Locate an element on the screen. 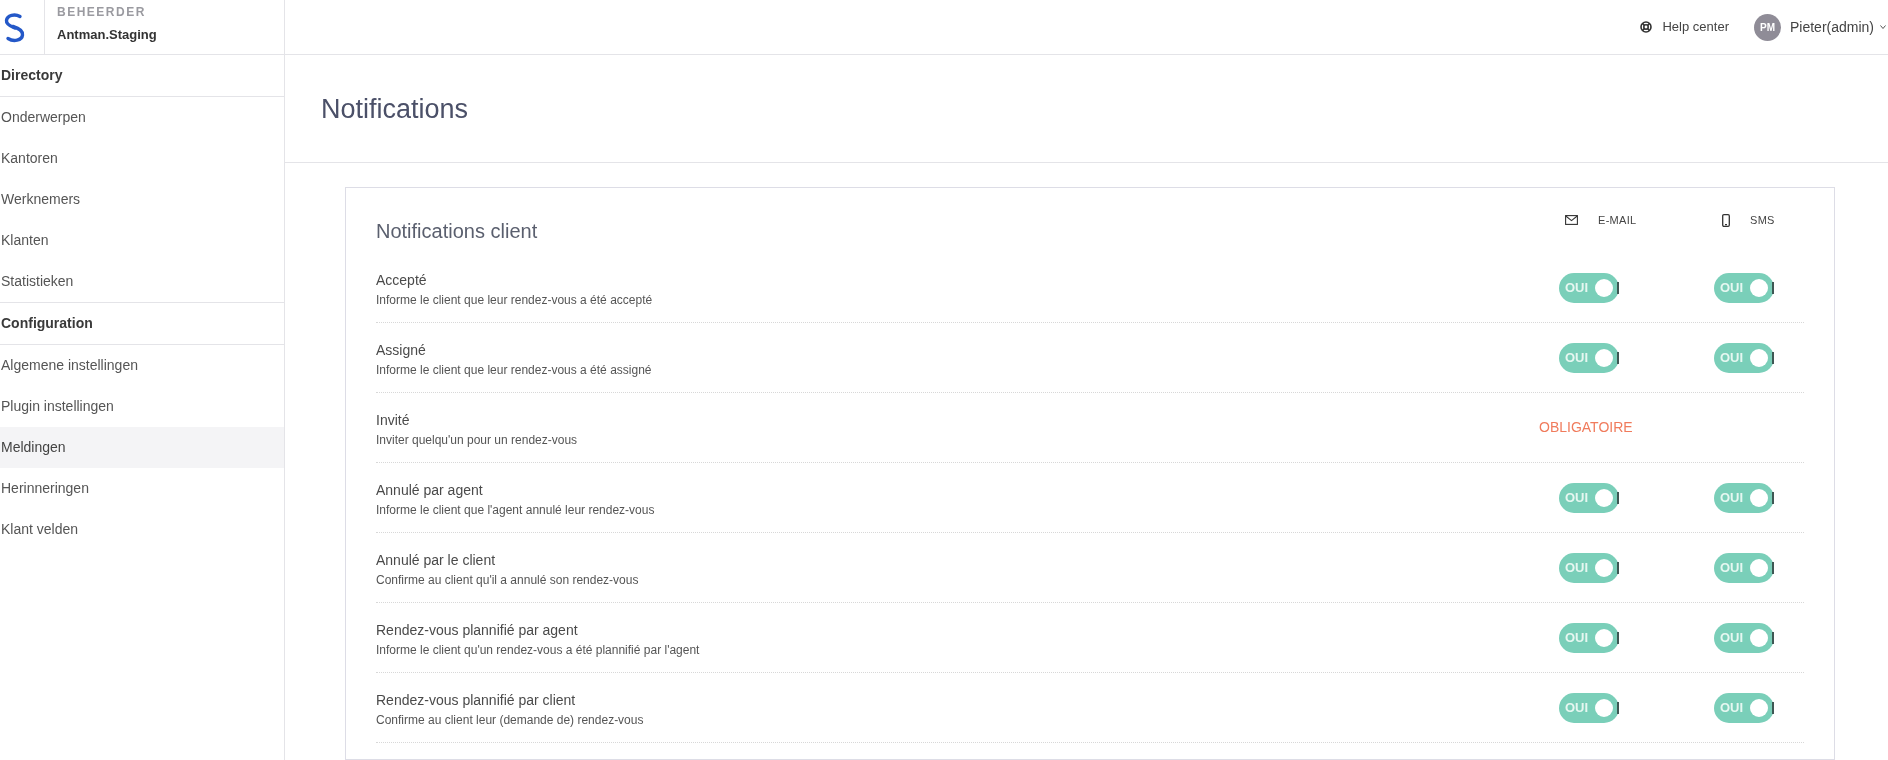 This screenshot has height=760, width=1888. sidebar-item: Plugin instellingen is located at coordinates (142, 406).